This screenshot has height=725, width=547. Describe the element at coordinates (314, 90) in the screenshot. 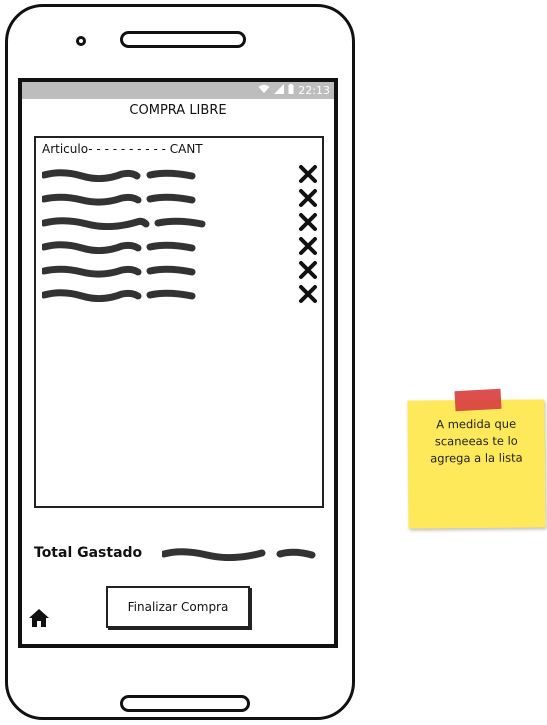

I see `status-time: 22:13` at that location.